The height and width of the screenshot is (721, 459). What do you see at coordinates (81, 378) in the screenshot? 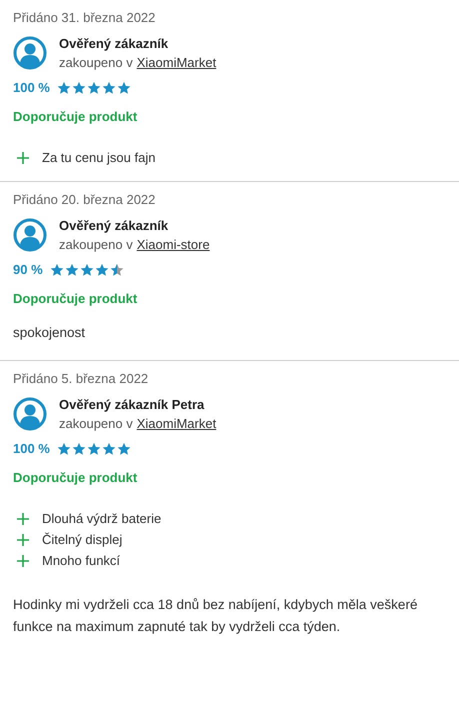
I see `review-date: Přidáno 5. března 2022` at bounding box center [81, 378].